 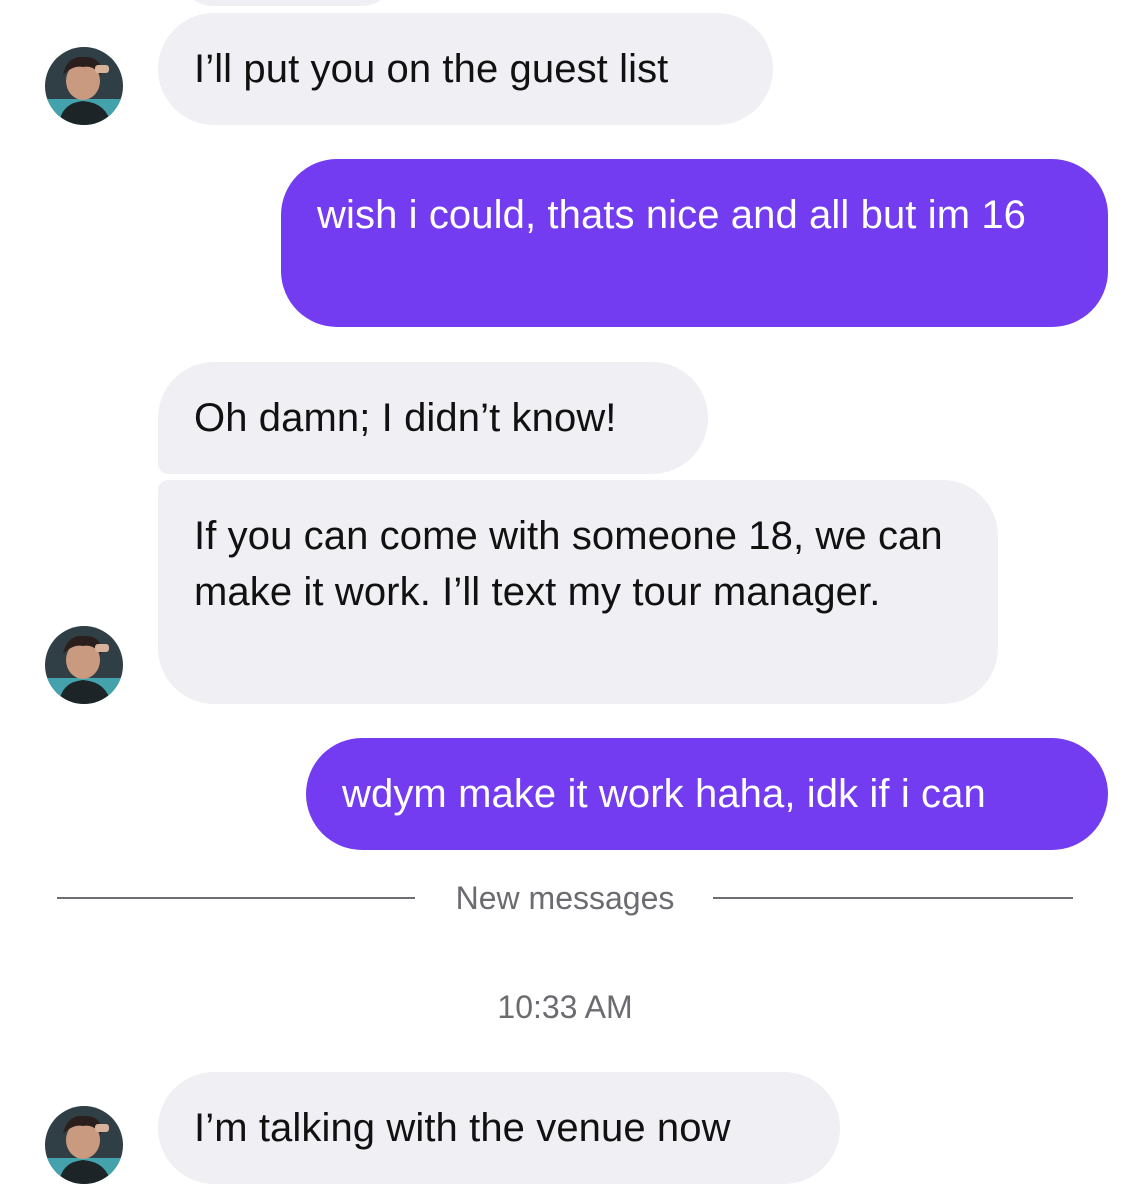 I want to click on new-messages-divider: New messages, so click(x=565, y=898).